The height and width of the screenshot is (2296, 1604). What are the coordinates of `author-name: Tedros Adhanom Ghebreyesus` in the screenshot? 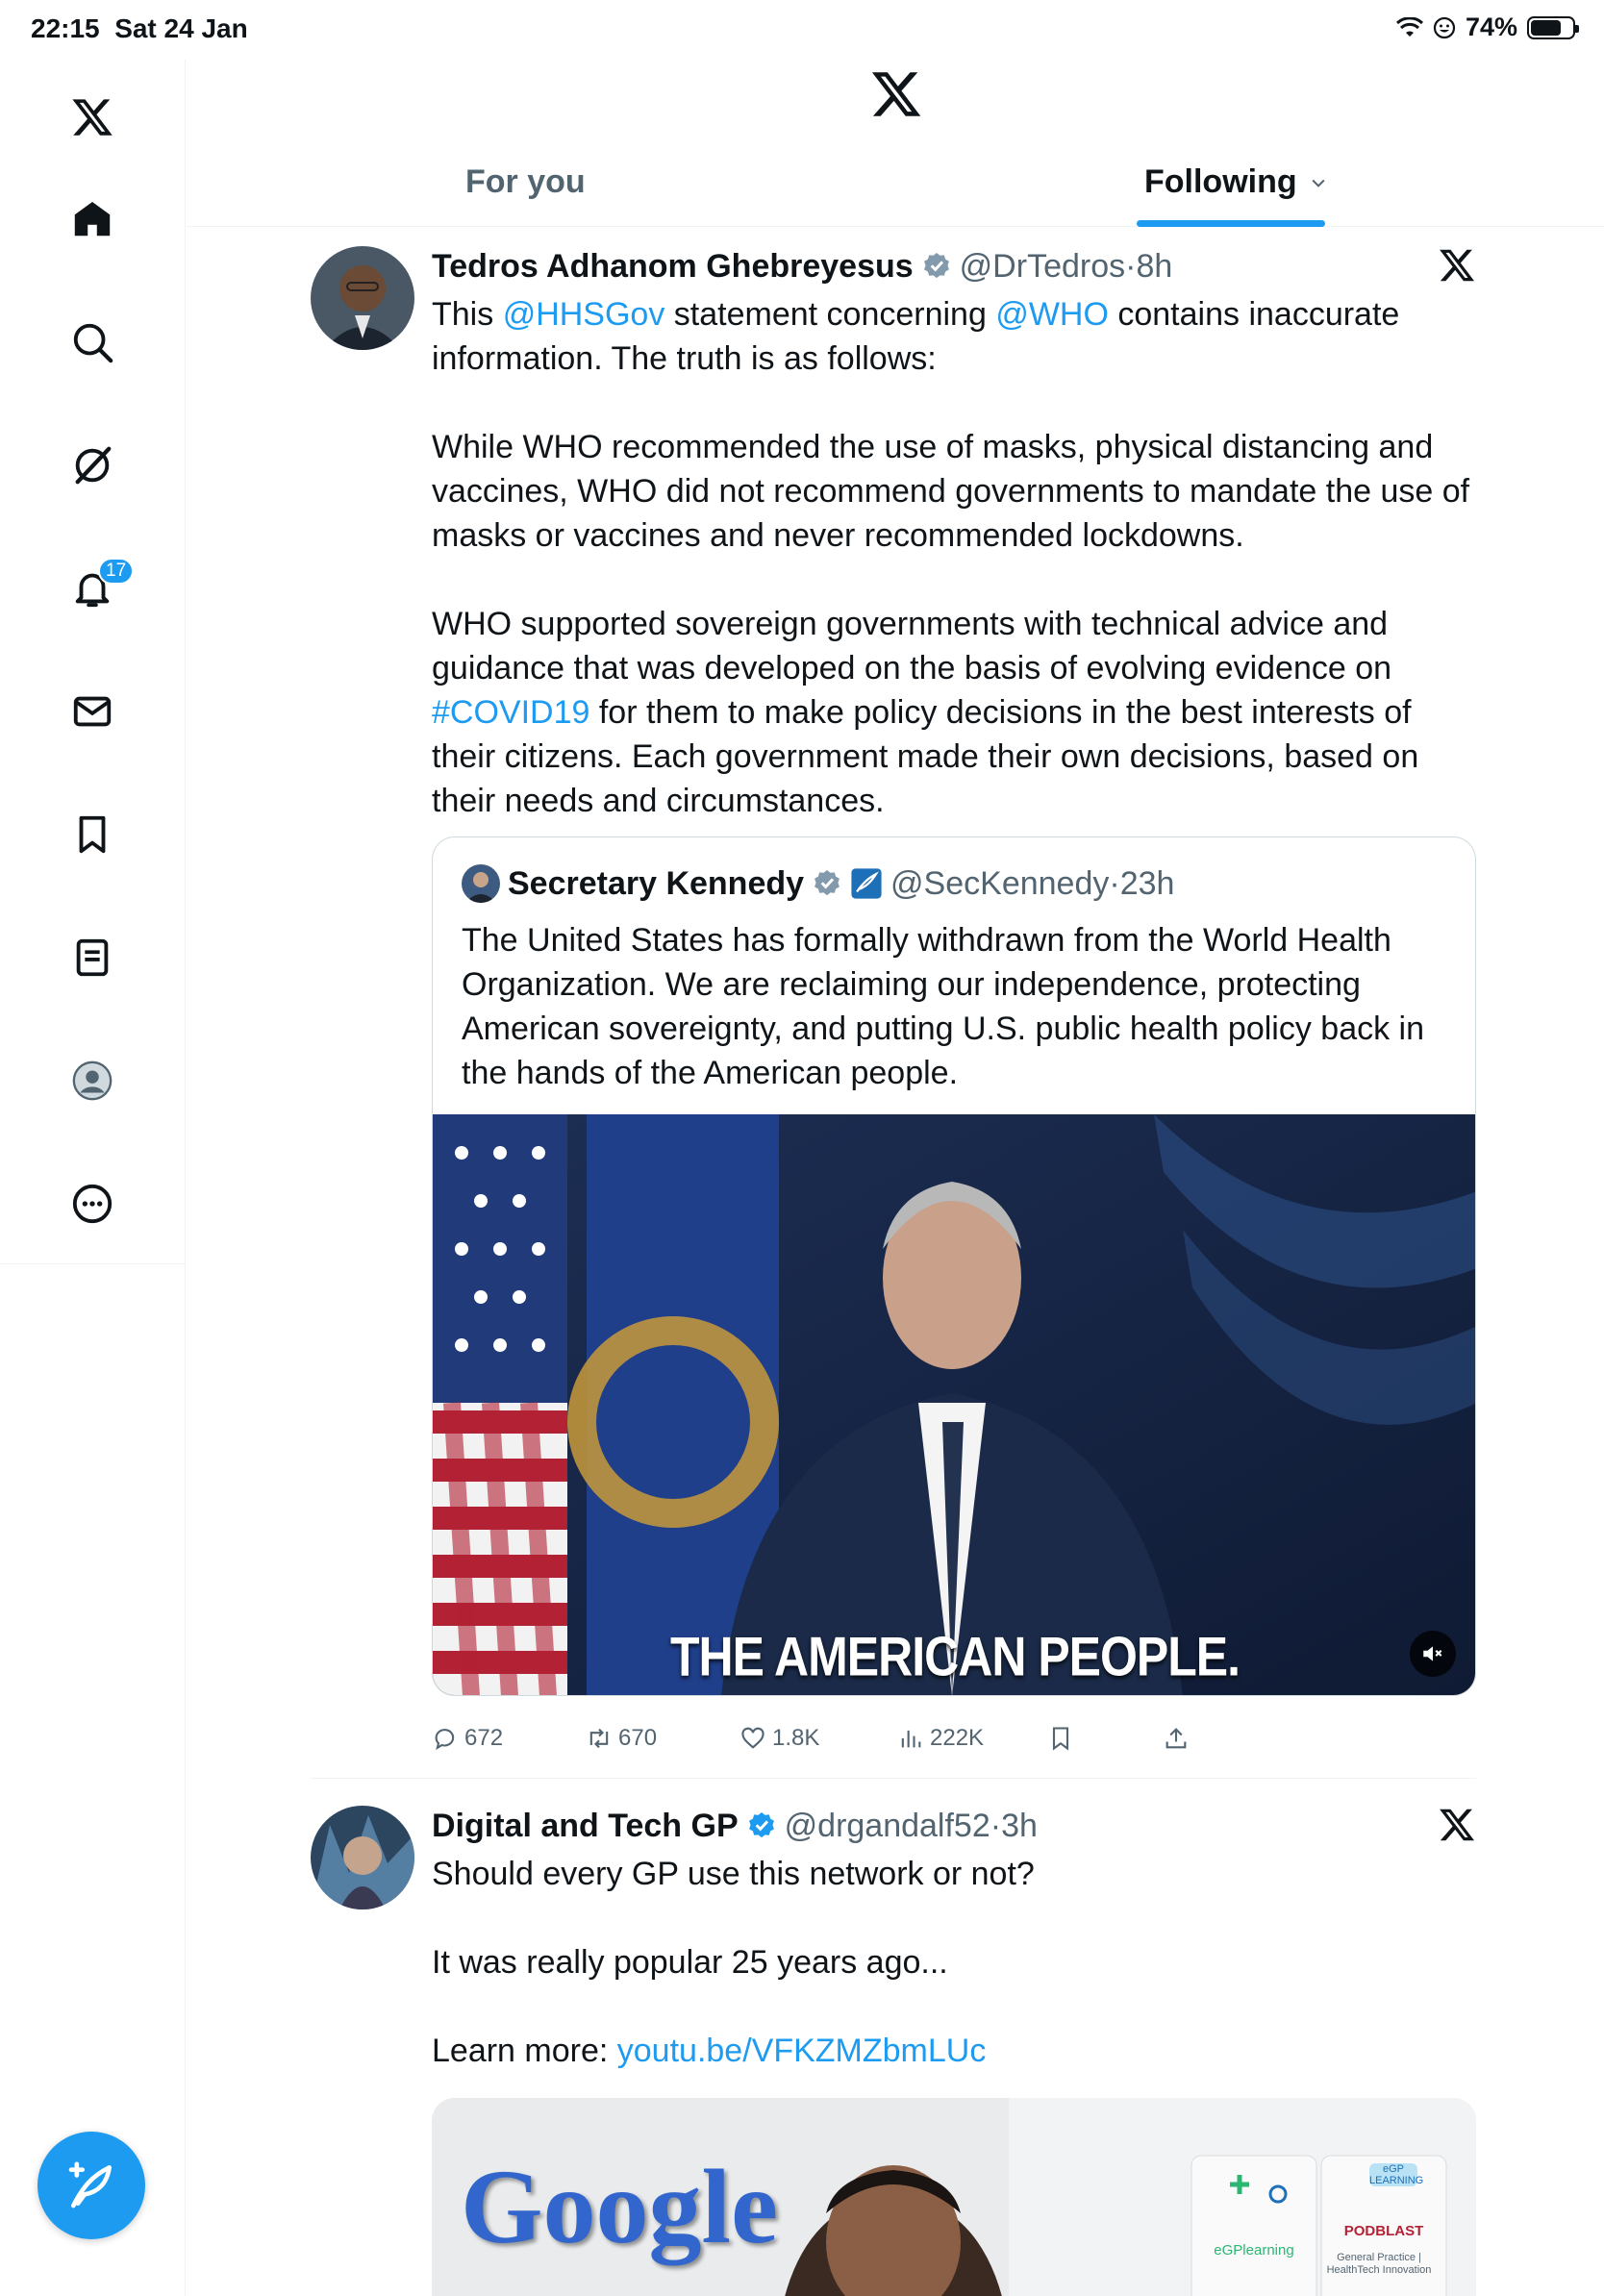 It's located at (673, 267).